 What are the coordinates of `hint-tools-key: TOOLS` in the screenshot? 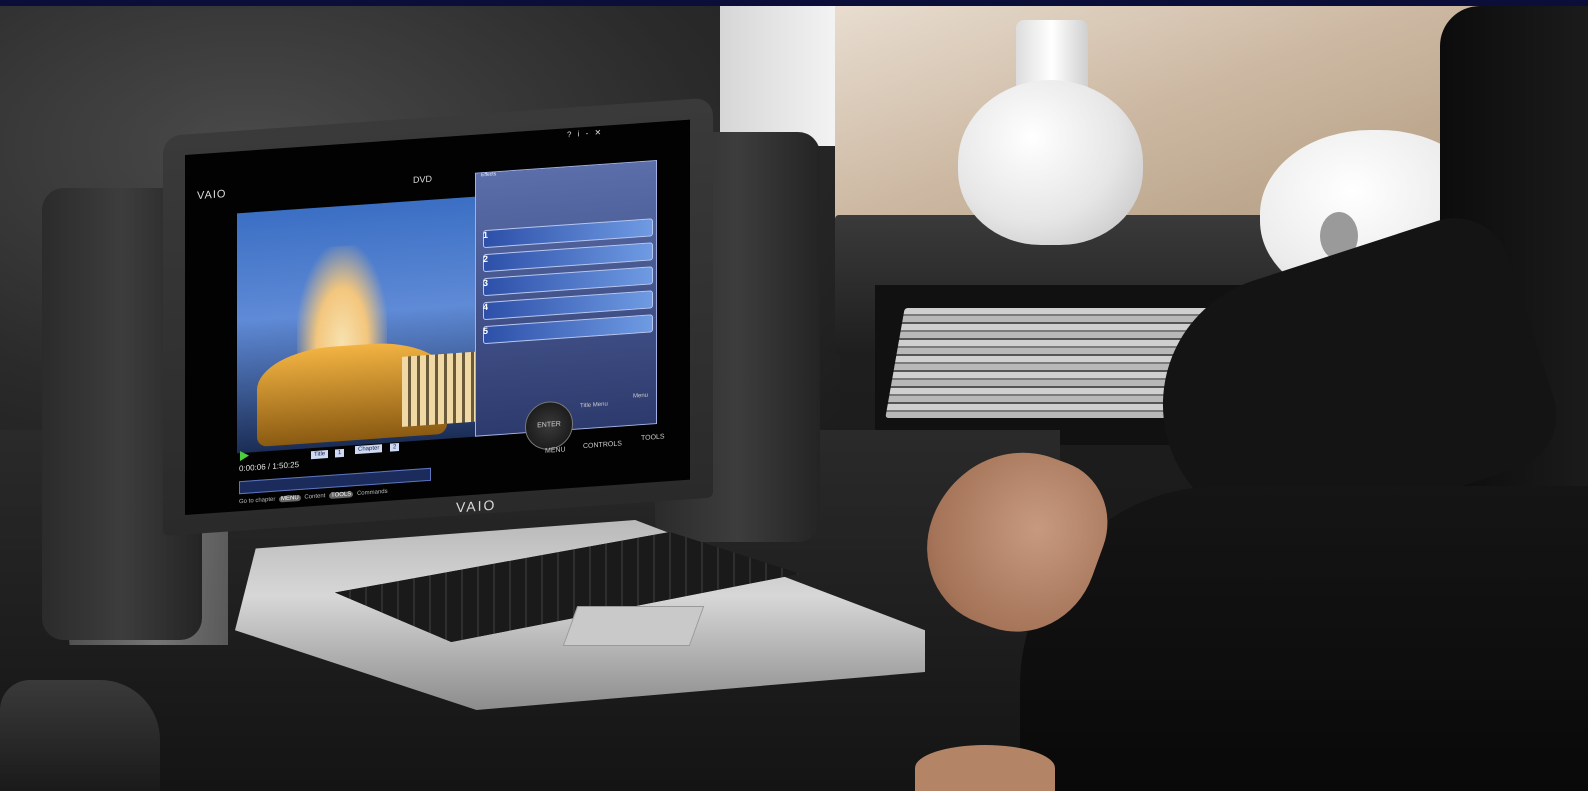 It's located at (341, 495).